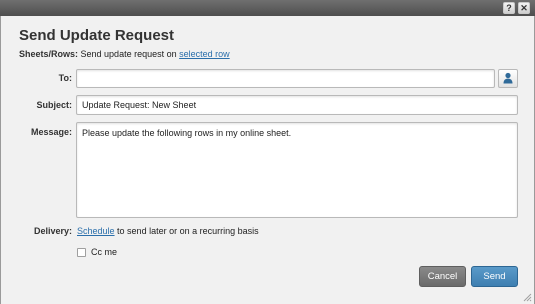 Image resolution: width=535 pixels, height=304 pixels. Describe the element at coordinates (297, 105) in the screenshot. I see `subject-field` at that location.